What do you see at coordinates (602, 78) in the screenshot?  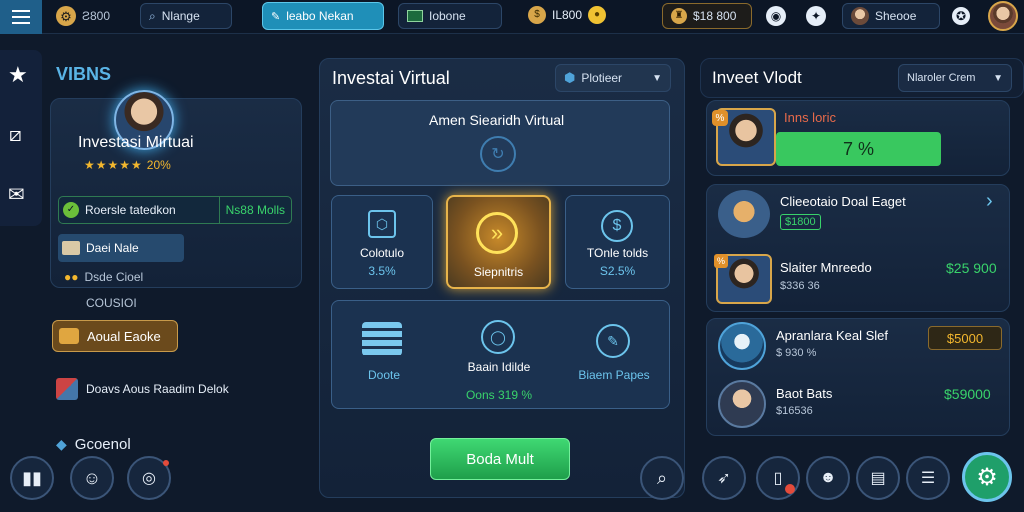 I see `center-dropdown-label: Plotieer` at bounding box center [602, 78].